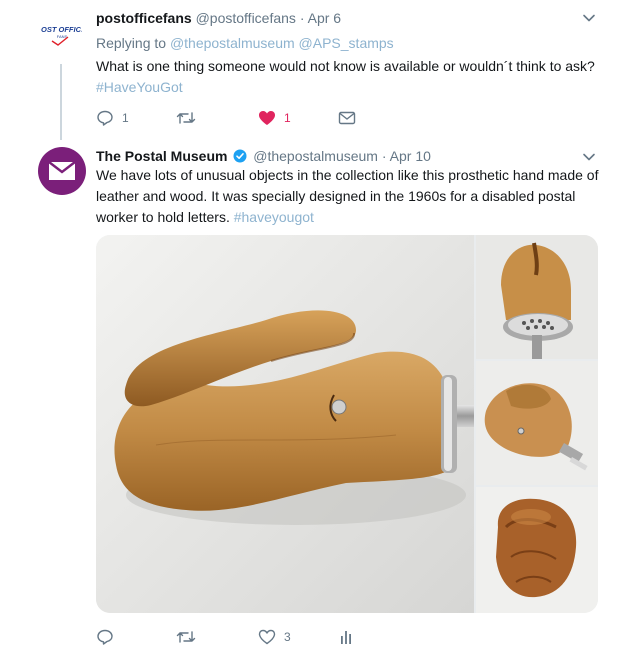  I want to click on tweet-header: postofficefans @postofficefans · Apr 6, so click(218, 18).